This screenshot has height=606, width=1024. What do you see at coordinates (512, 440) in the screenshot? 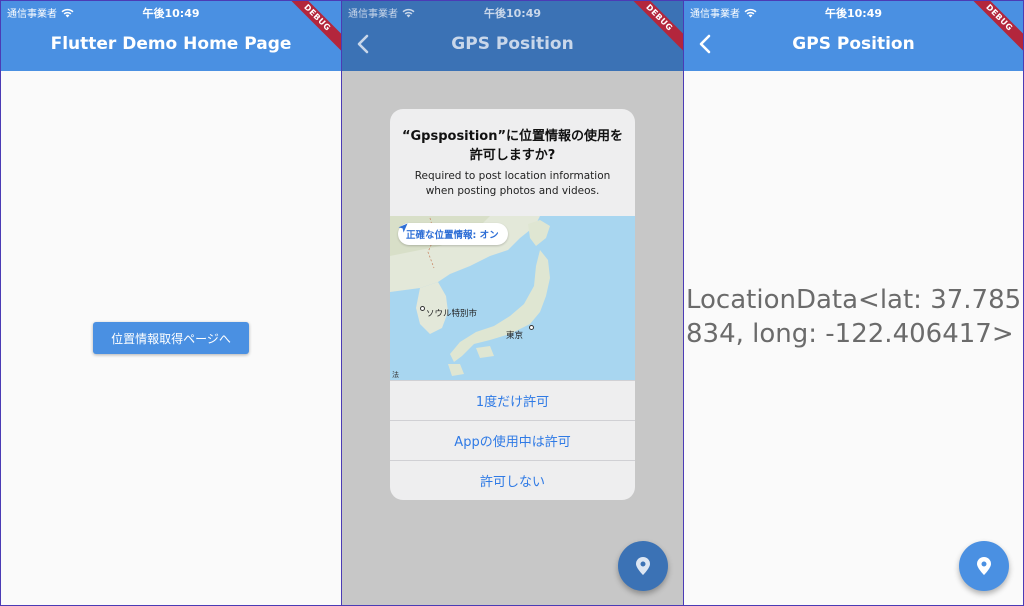
I see `allow-while-using-button: Appの使用中は許可` at bounding box center [512, 440].